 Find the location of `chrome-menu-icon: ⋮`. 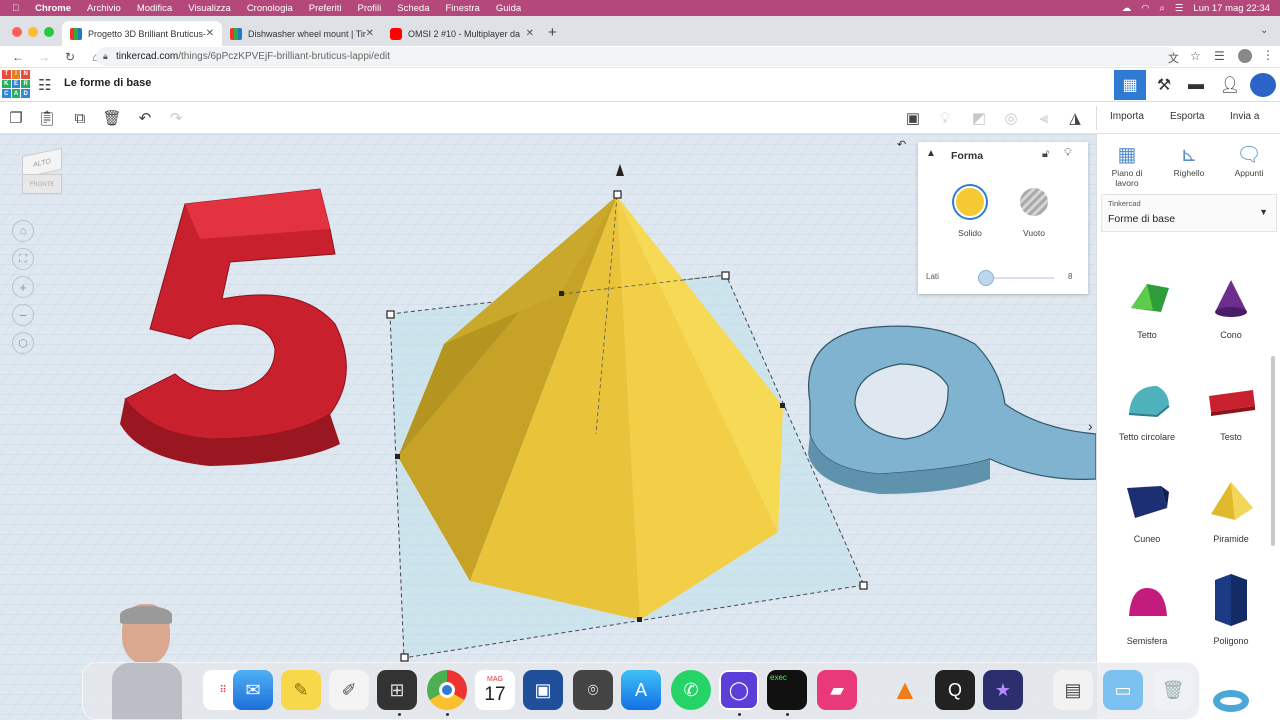

chrome-menu-icon: ⋮ is located at coordinates (1268, 55).